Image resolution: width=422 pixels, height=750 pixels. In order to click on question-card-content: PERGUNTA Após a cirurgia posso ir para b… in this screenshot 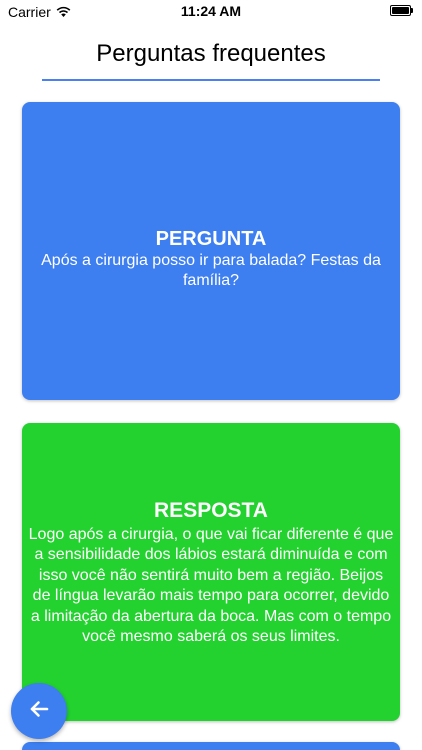, I will do `click(211, 259)`.